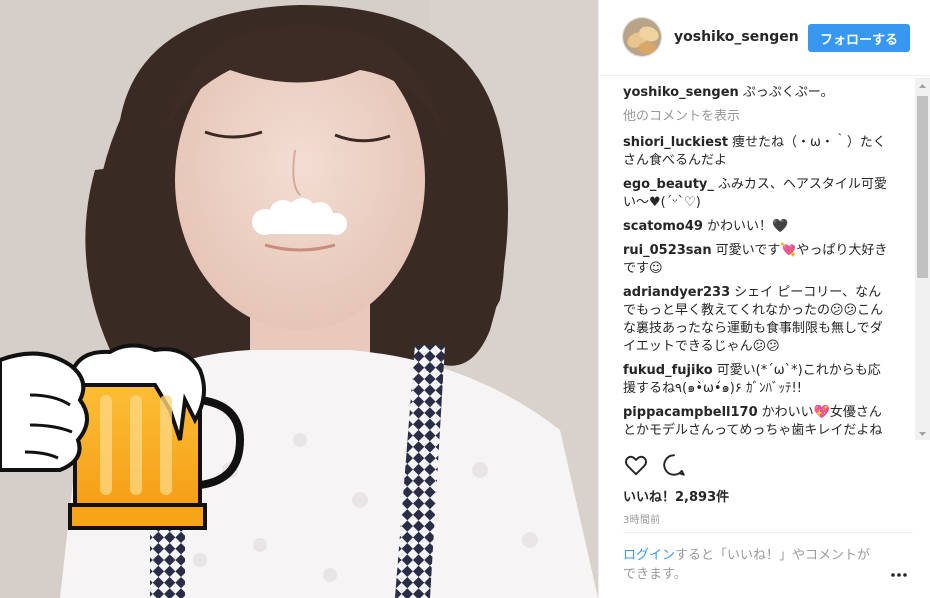 The width and height of the screenshot is (930, 598). I want to click on post-header: yoshiko_sengen フォローする, so click(764, 38).